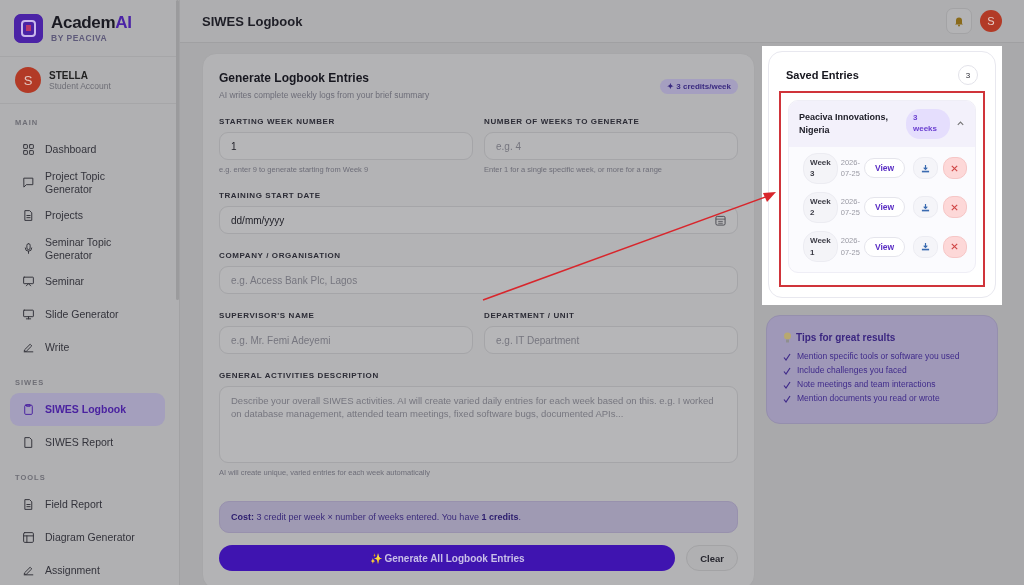  I want to click on tip-text: Mention specific tools or software you used, so click(878, 357).